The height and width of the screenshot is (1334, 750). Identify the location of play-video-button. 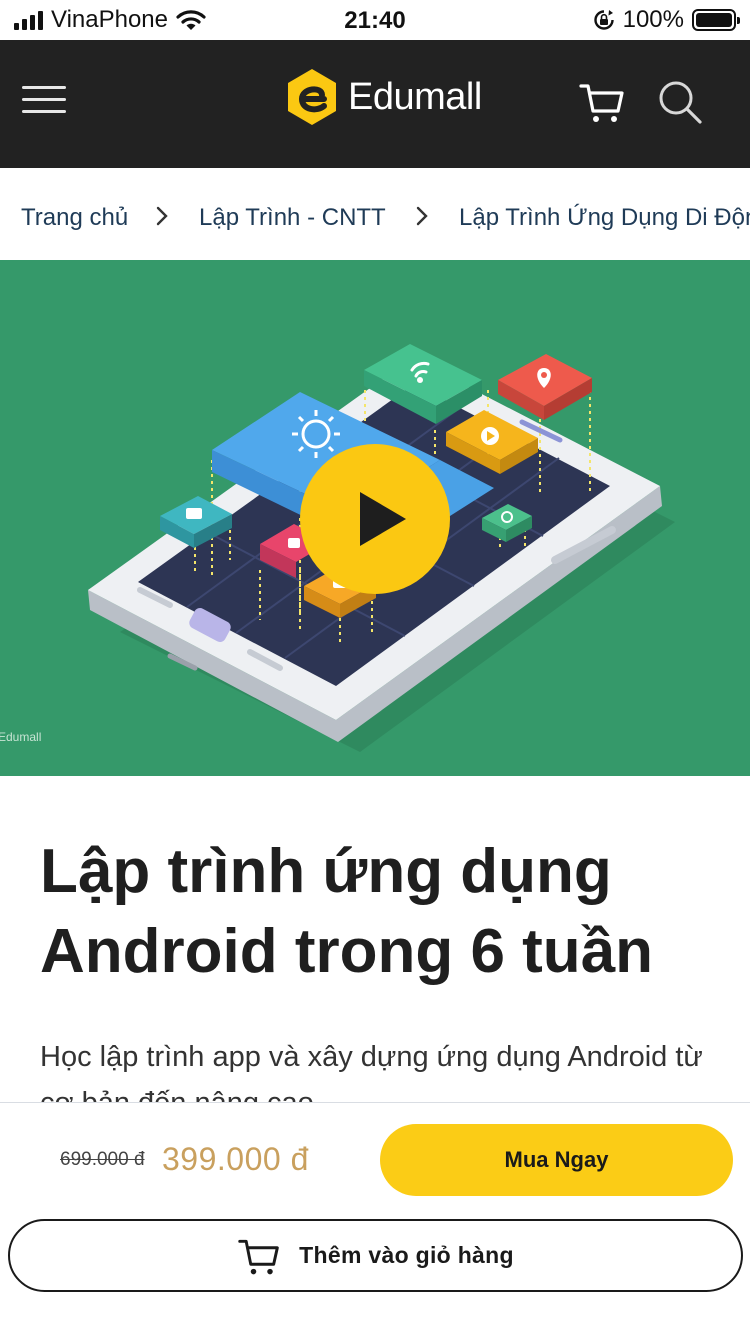
(375, 519).